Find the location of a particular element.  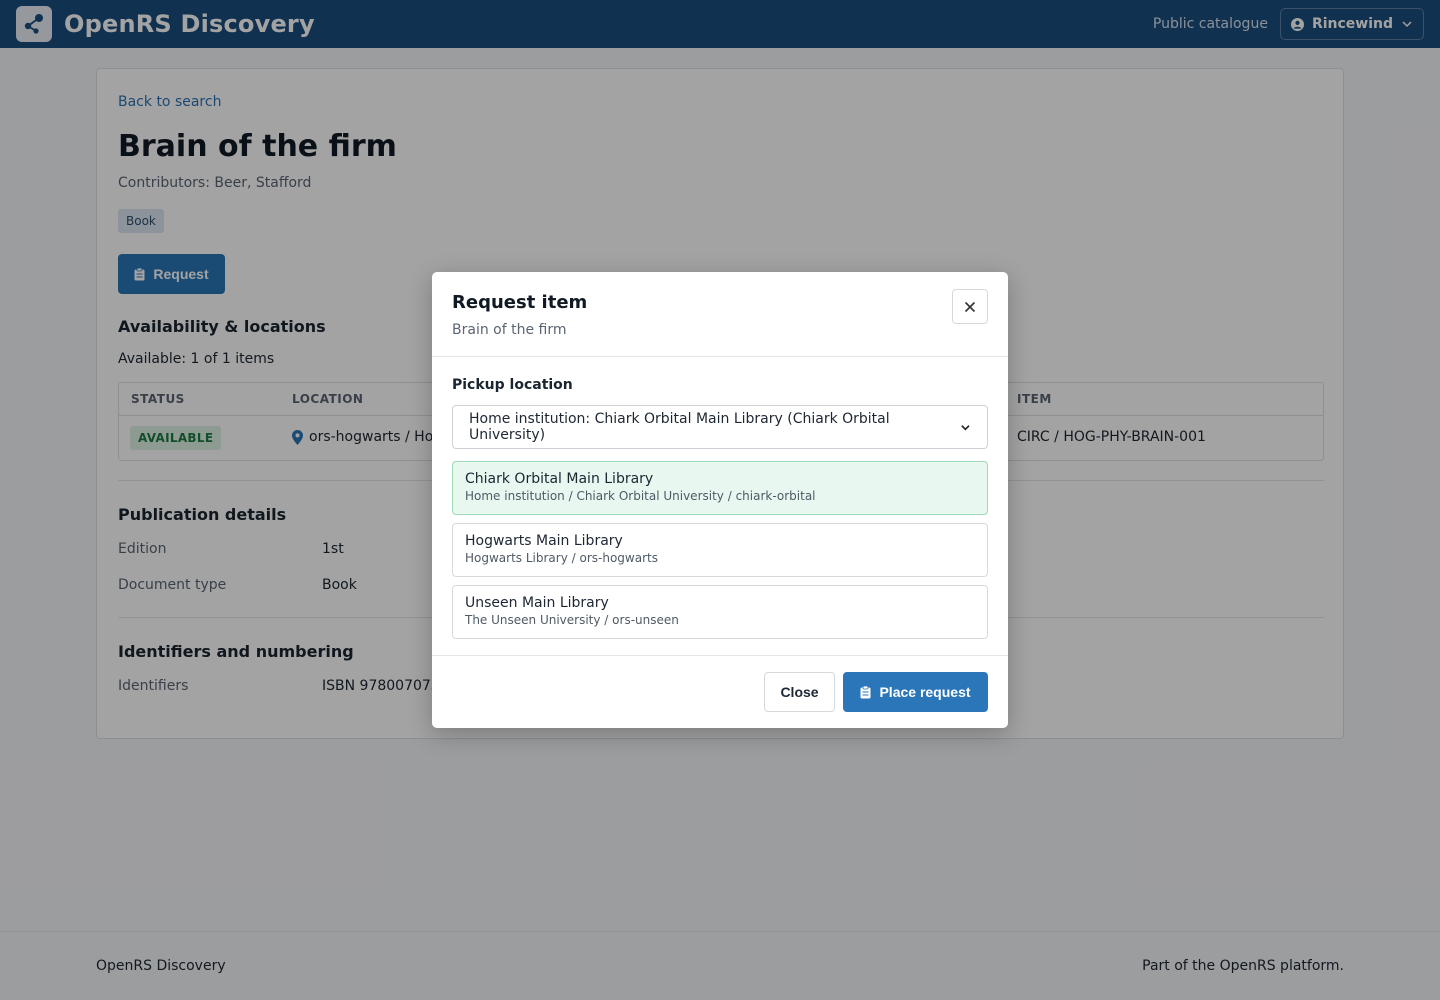

option-name: Chiark Orbital Main Library is located at coordinates (559, 479).